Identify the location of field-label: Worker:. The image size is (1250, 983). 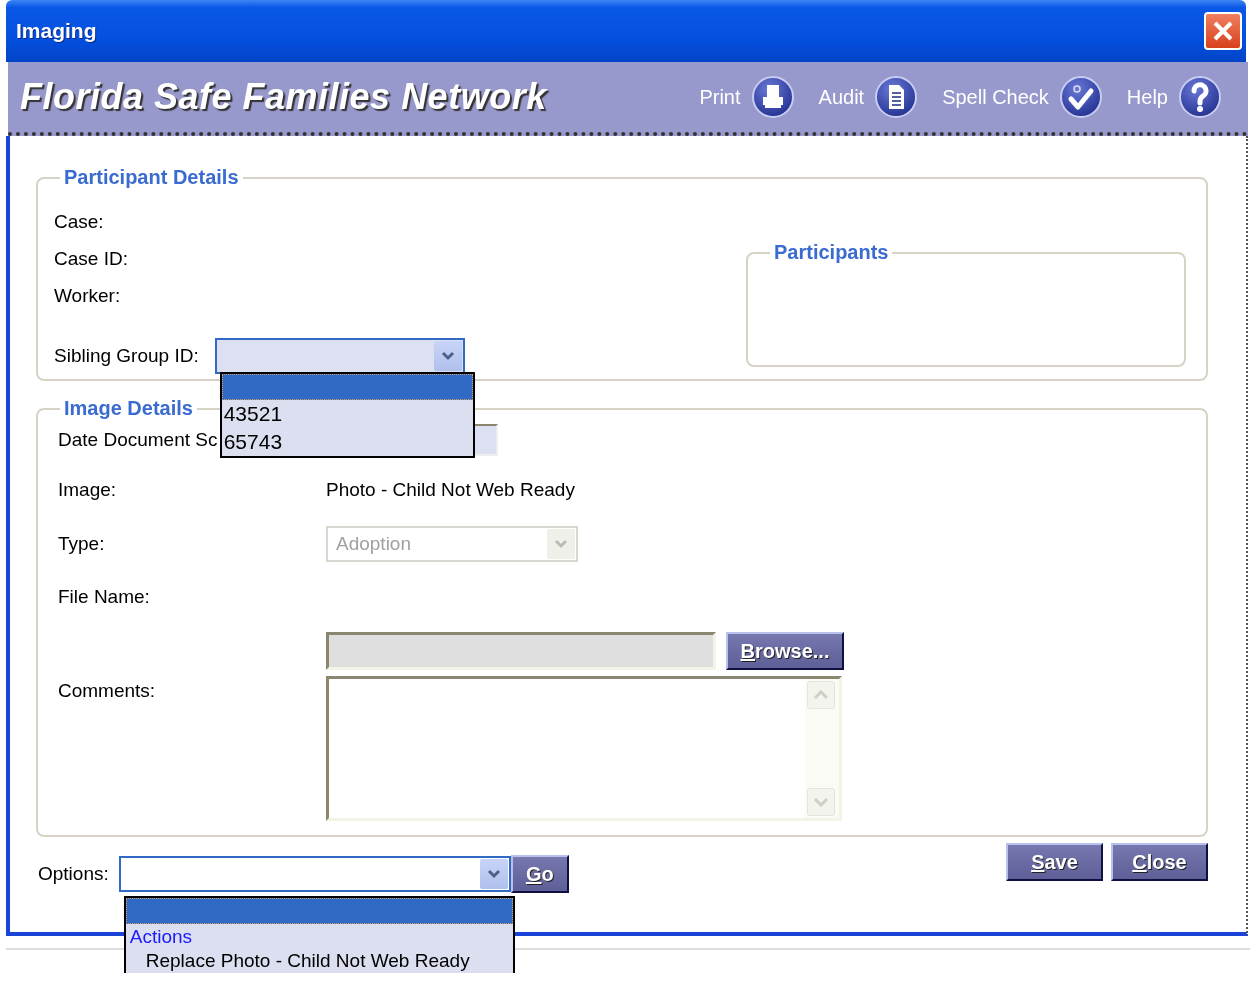
(88, 296).